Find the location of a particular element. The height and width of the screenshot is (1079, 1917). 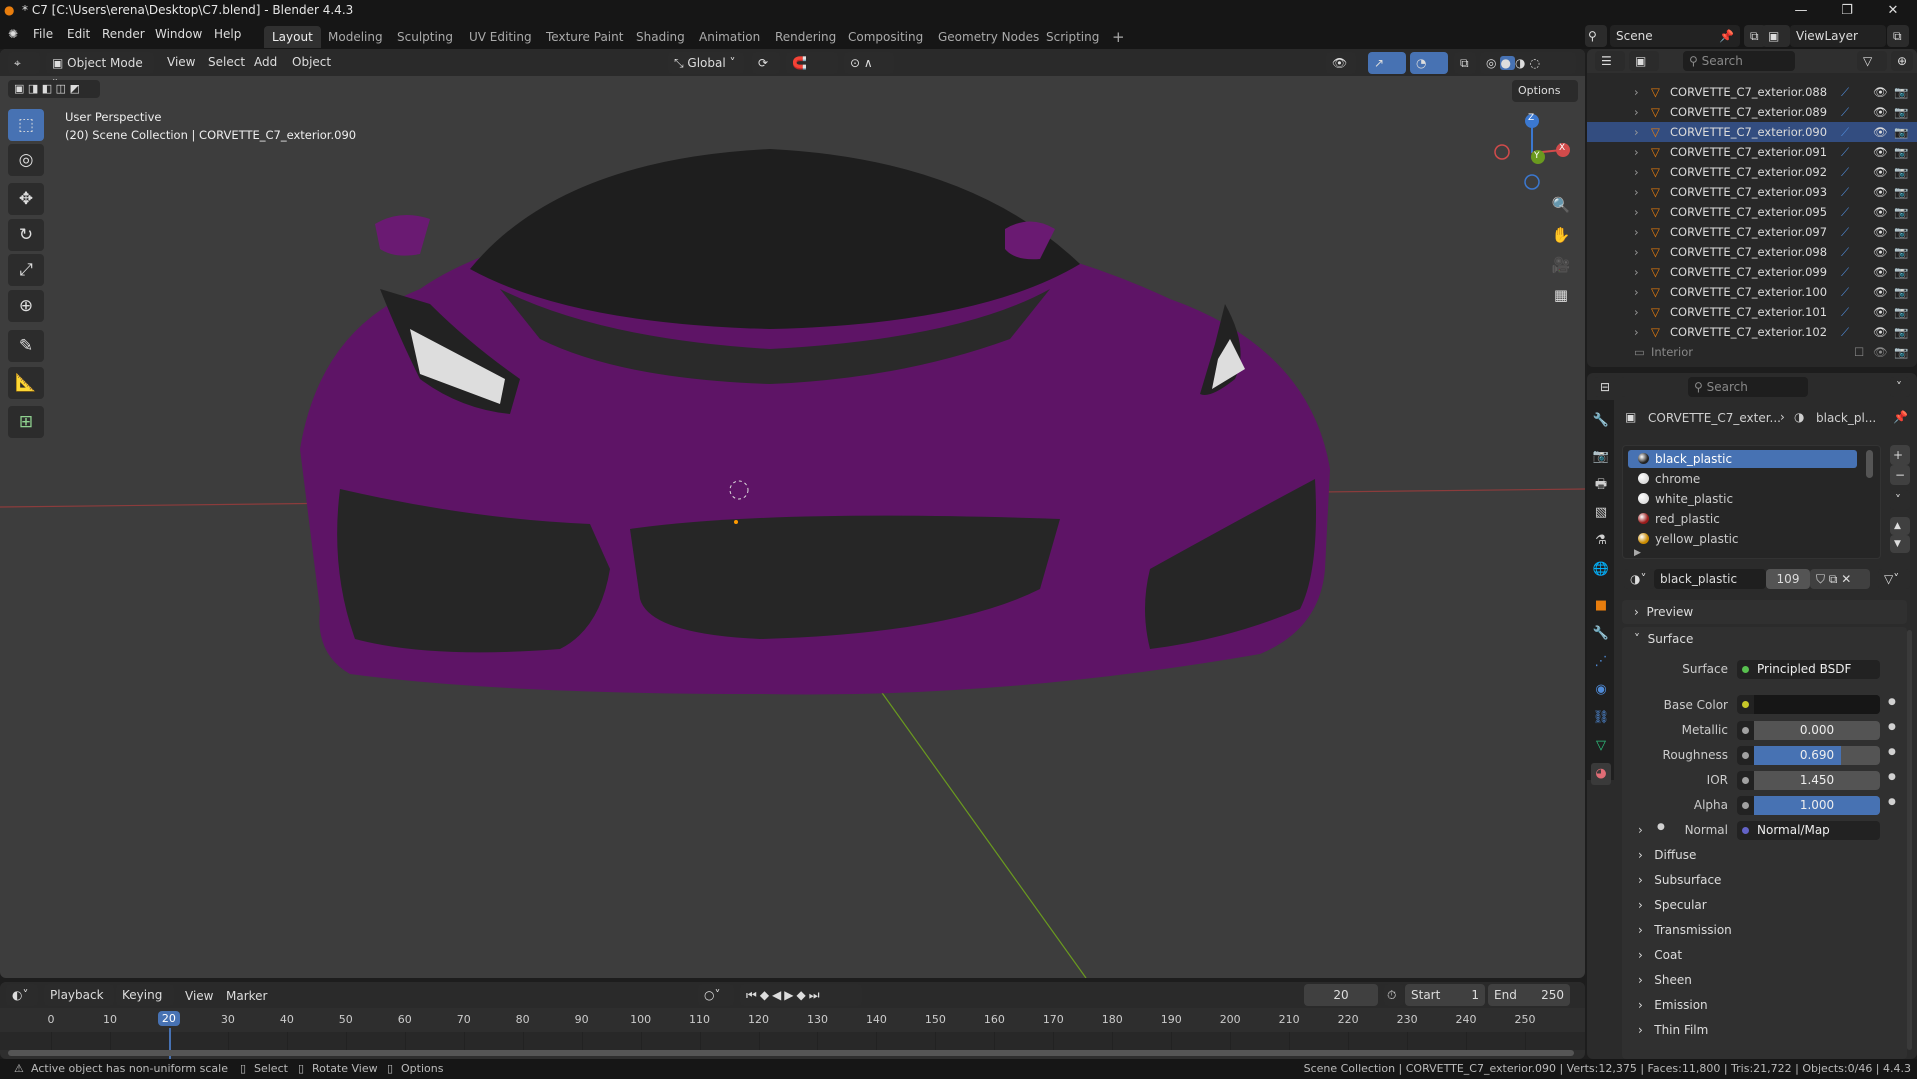

auto-keying-icon: ○˅ is located at coordinates (716, 995).